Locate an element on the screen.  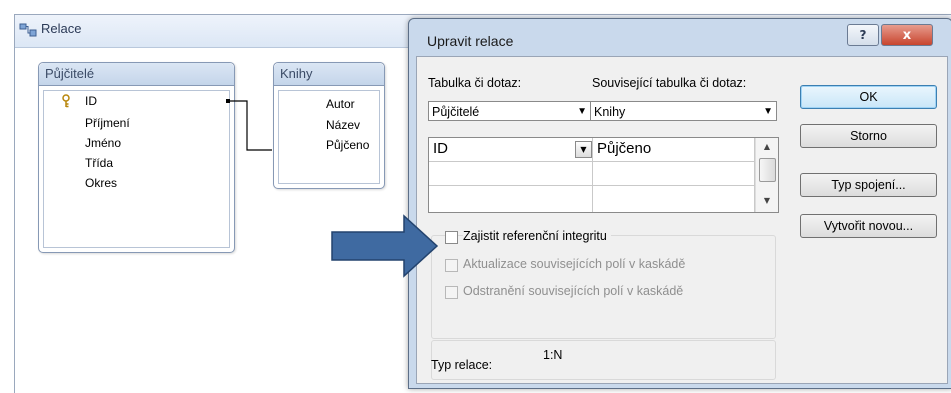
annotation-arrow is located at coordinates (385, 246).